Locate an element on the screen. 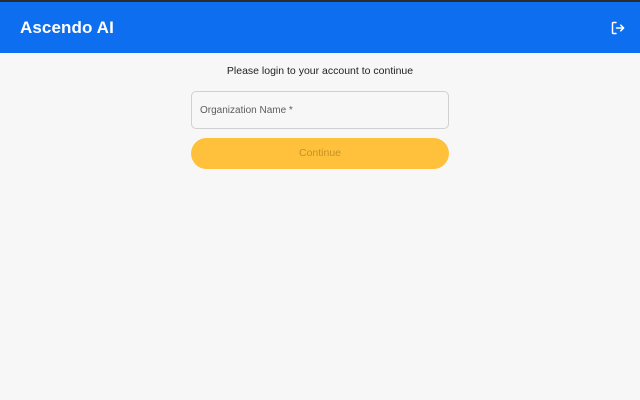 The width and height of the screenshot is (640, 400). app-header: Ascendo AI is located at coordinates (320, 27).